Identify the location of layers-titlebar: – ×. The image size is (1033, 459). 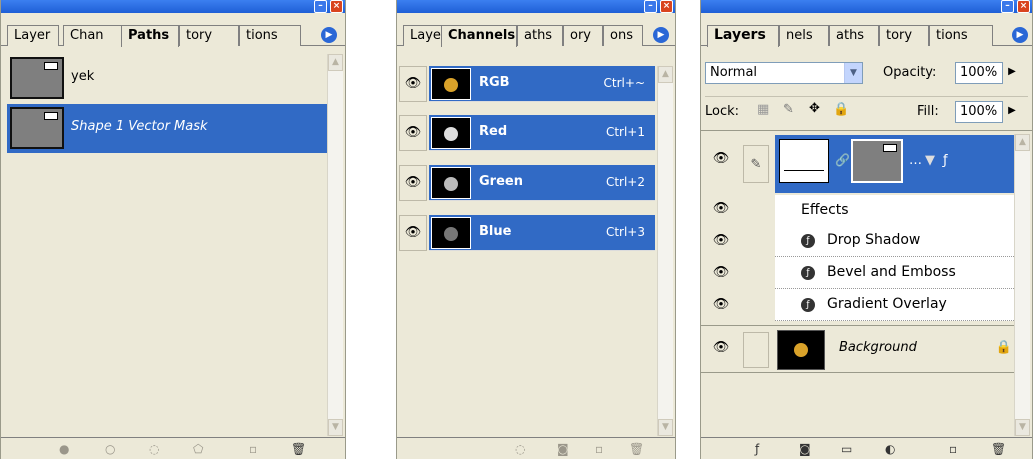
(866, 6).